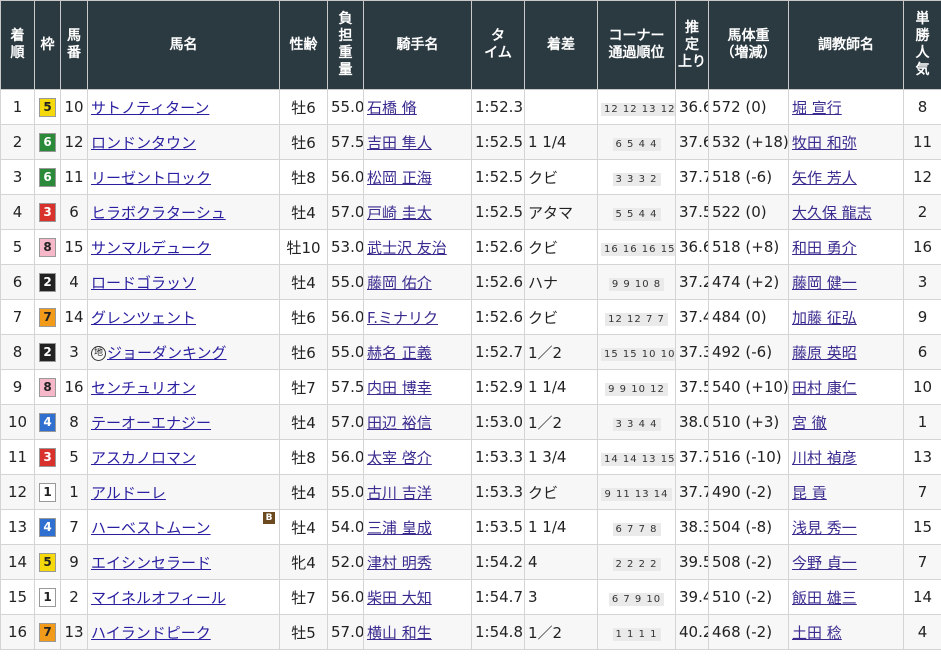  What do you see at coordinates (817, 108) in the screenshot?
I see `trainer-link: 堀 宣行` at bounding box center [817, 108].